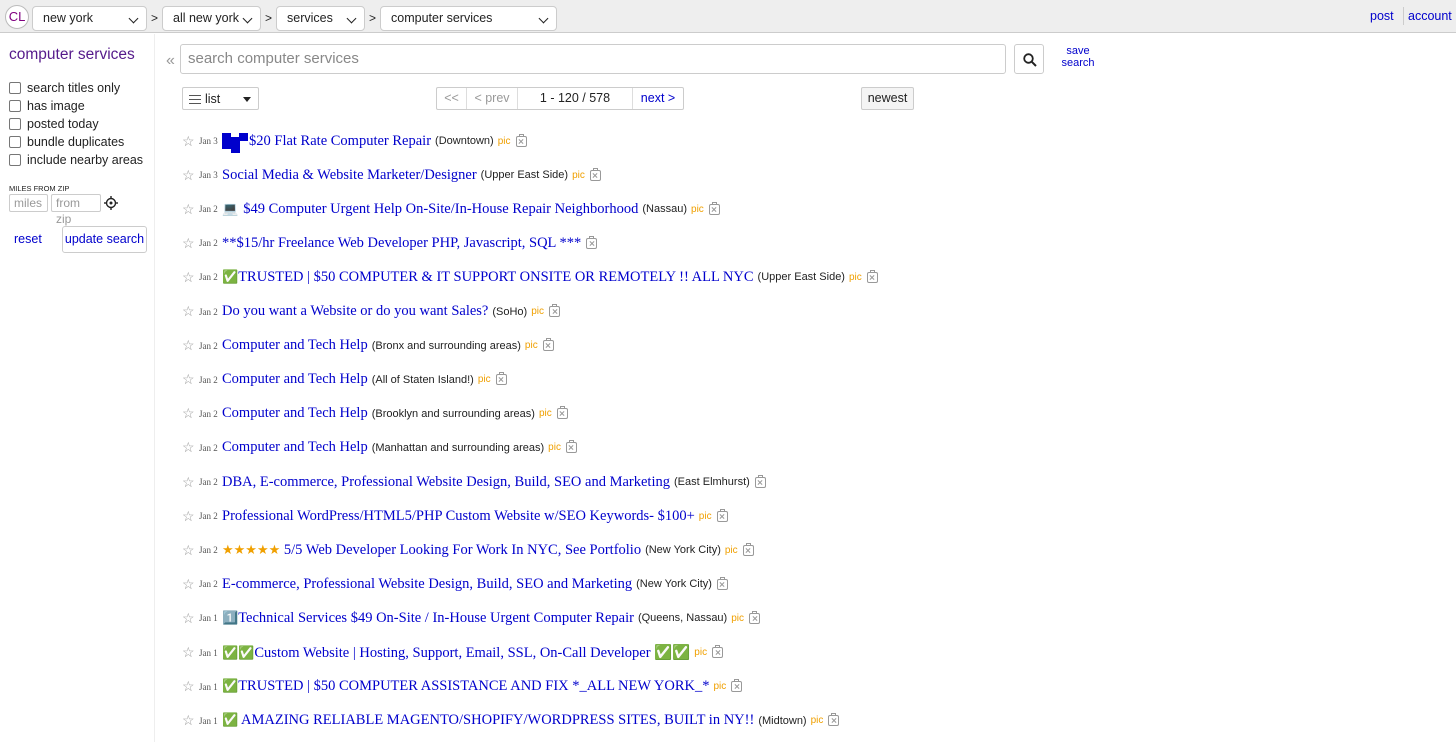  I want to click on listing-neighborhood: (Upper East Side), so click(801, 277).